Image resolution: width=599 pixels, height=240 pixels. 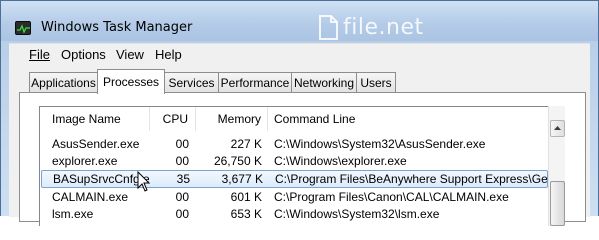 I want to click on cell-cpu: 35, so click(x=183, y=179).